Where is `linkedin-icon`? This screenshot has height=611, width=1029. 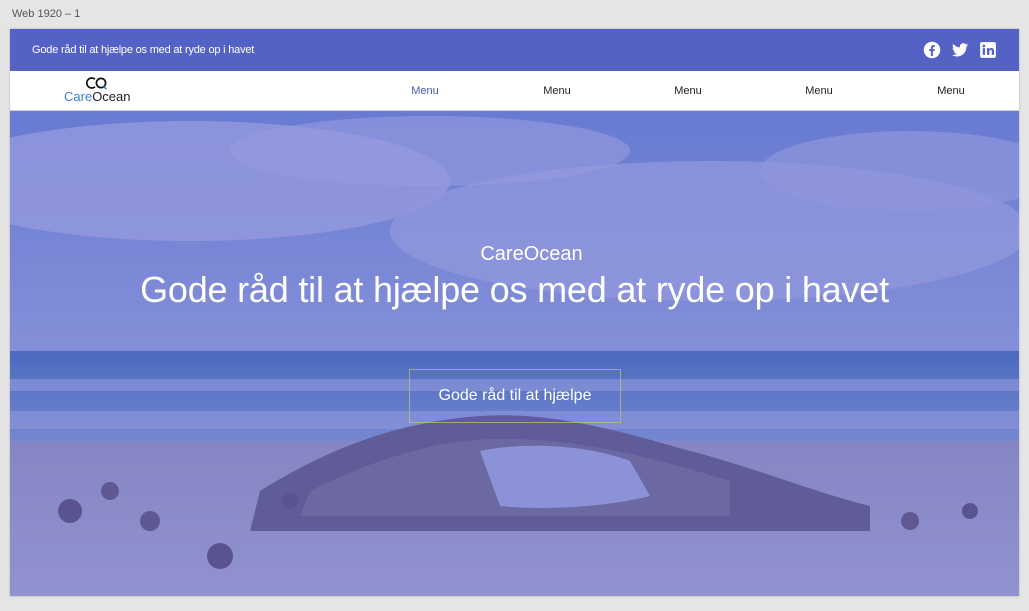
linkedin-icon is located at coordinates (988, 50).